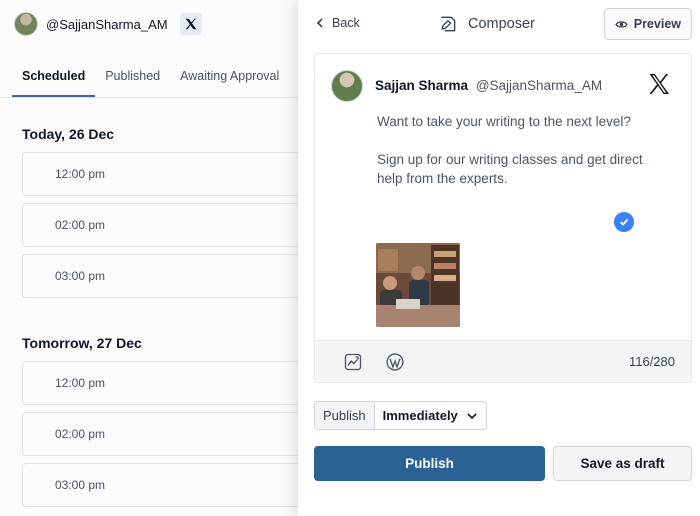 The height and width of the screenshot is (516, 700). Describe the element at coordinates (624, 222) in the screenshot. I see `check-icon` at that location.